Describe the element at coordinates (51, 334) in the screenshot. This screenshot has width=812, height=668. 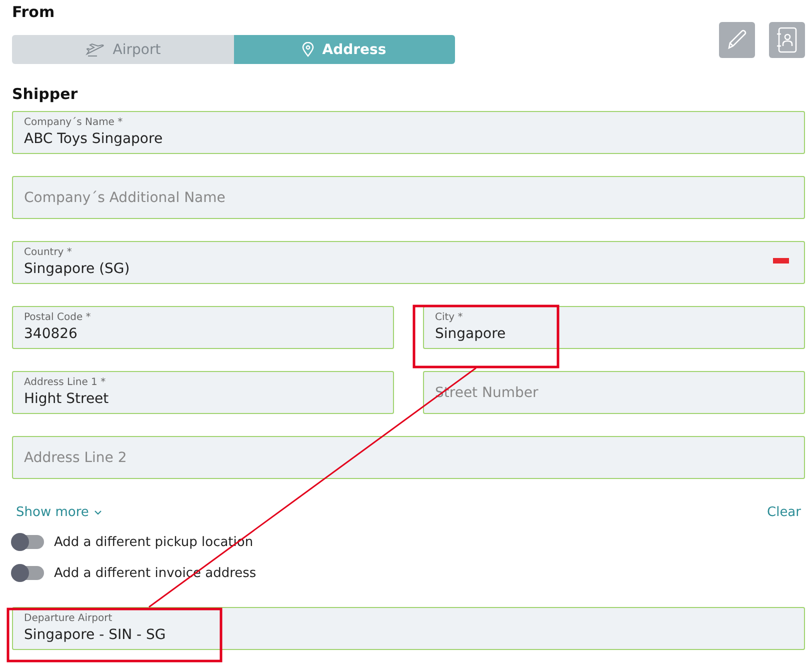
I see `field-value: 340826` at that location.